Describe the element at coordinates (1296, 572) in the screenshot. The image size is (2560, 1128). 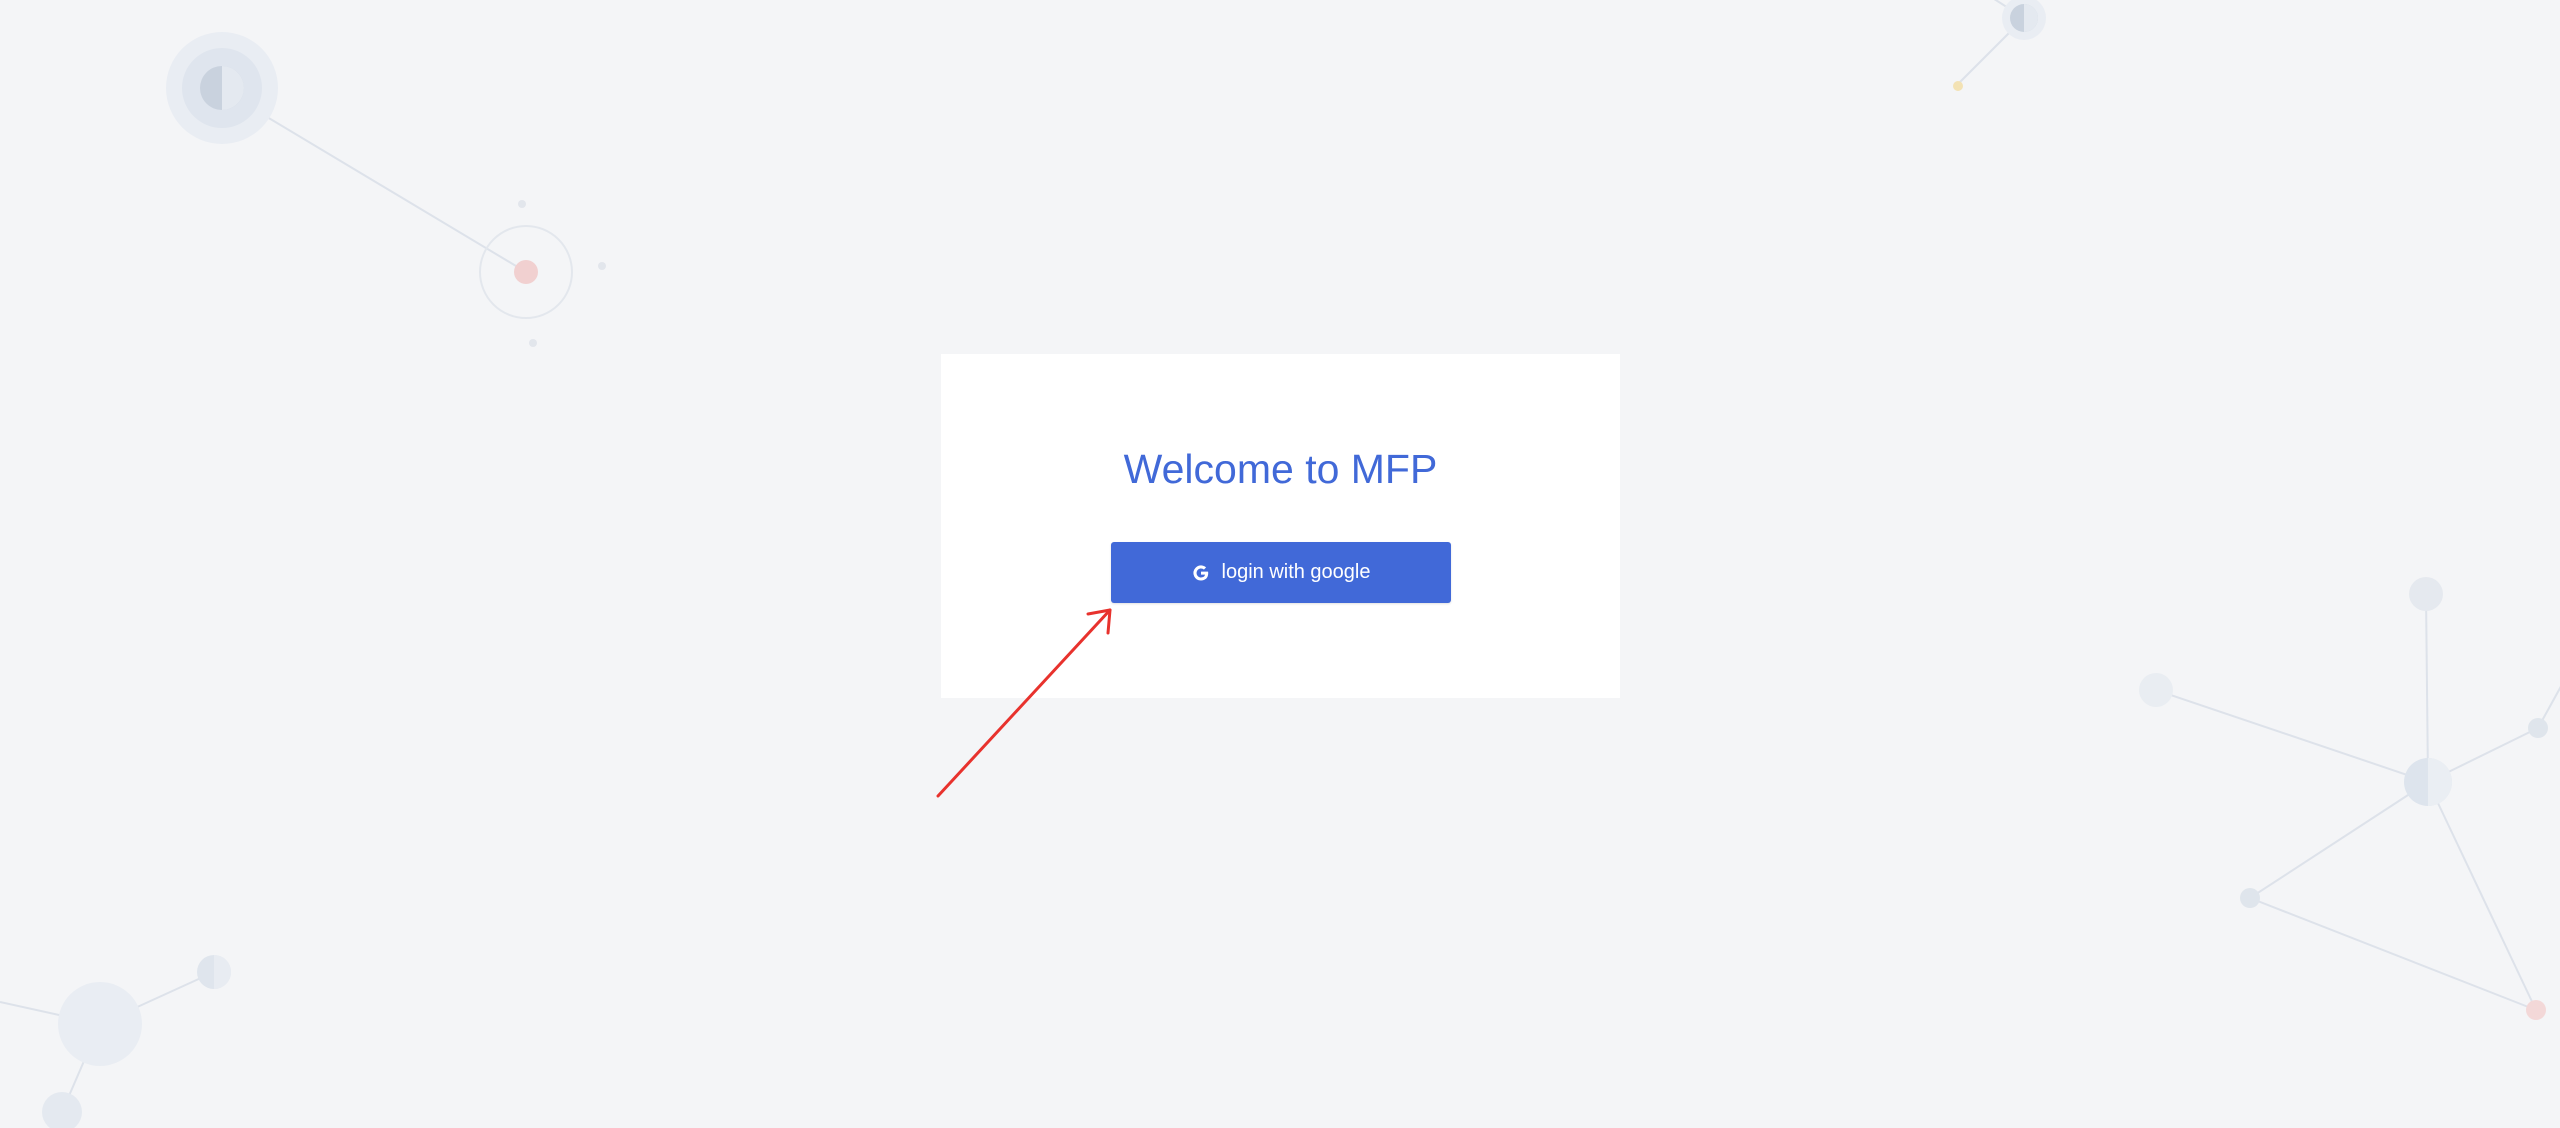
I see `login-button-label: login with google` at that location.